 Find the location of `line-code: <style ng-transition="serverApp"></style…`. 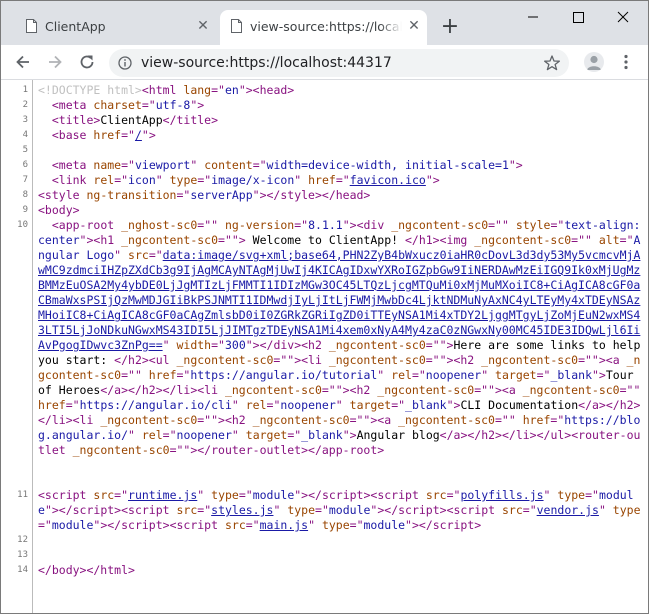

line-code: <style ng-transition="serverApp"></style… is located at coordinates (204, 195).